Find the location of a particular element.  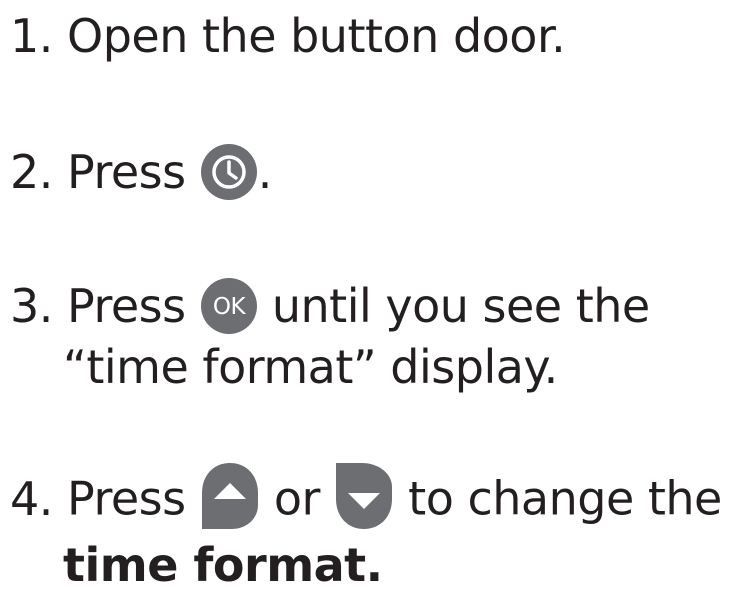

step-1: 1. Open the button door. is located at coordinates (288, 36).